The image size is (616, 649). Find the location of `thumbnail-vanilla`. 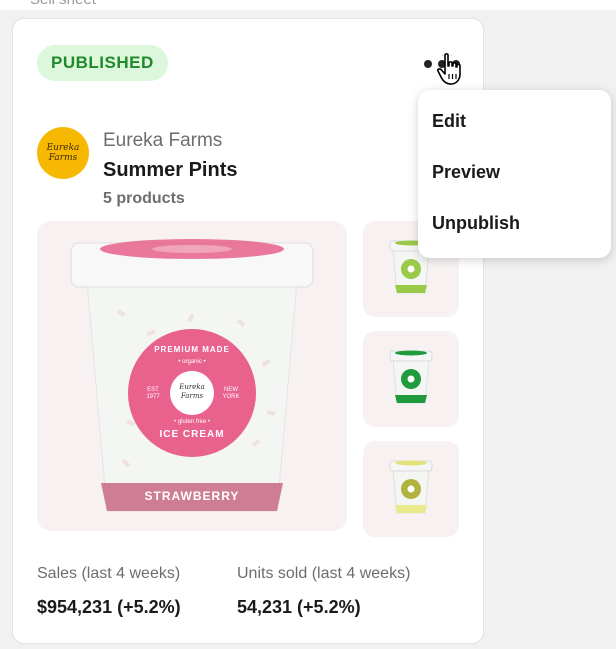

thumbnail-vanilla is located at coordinates (411, 489).